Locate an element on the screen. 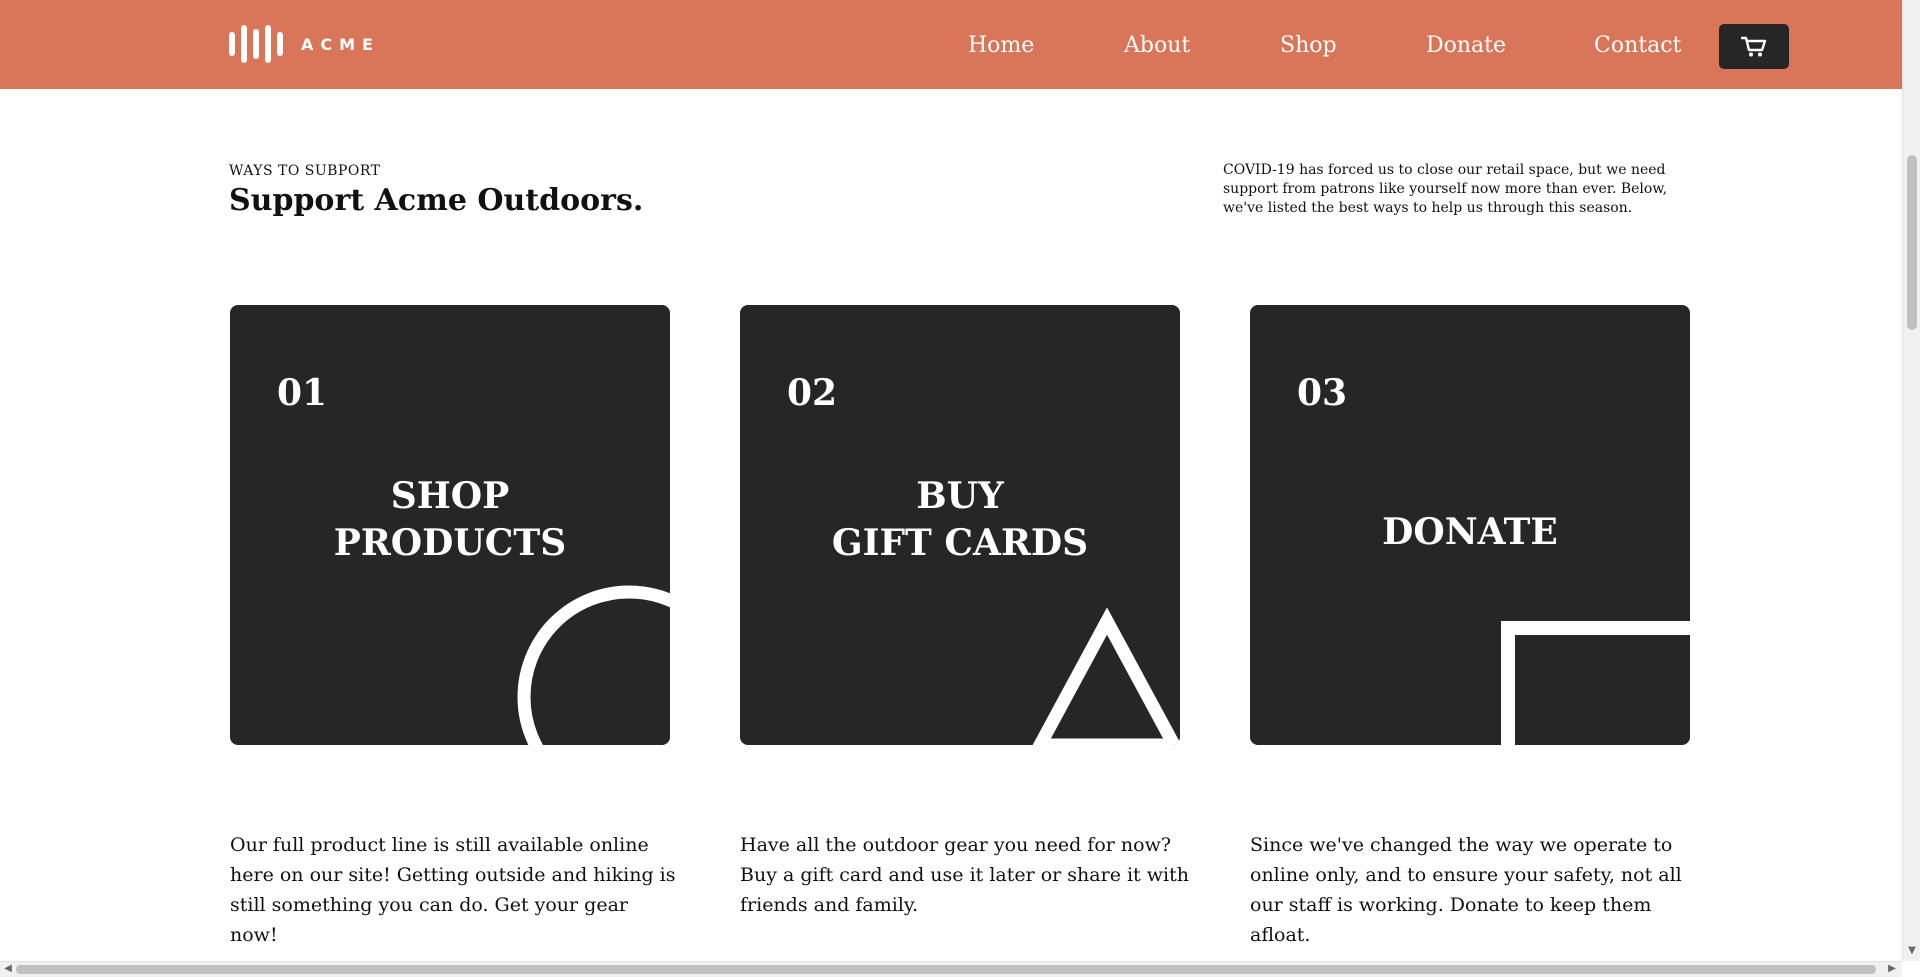 Image resolution: width=1920 pixels, height=977 pixels. card-buy-gift-cards: 02 BUY GIFT CARDS is located at coordinates (960, 525).